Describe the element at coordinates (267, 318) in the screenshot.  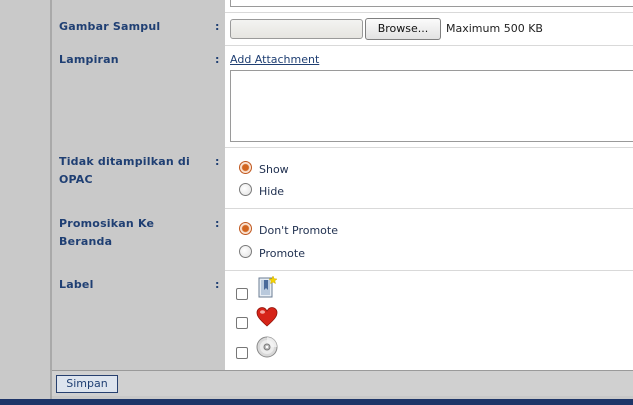
I see `heart-icon` at that location.